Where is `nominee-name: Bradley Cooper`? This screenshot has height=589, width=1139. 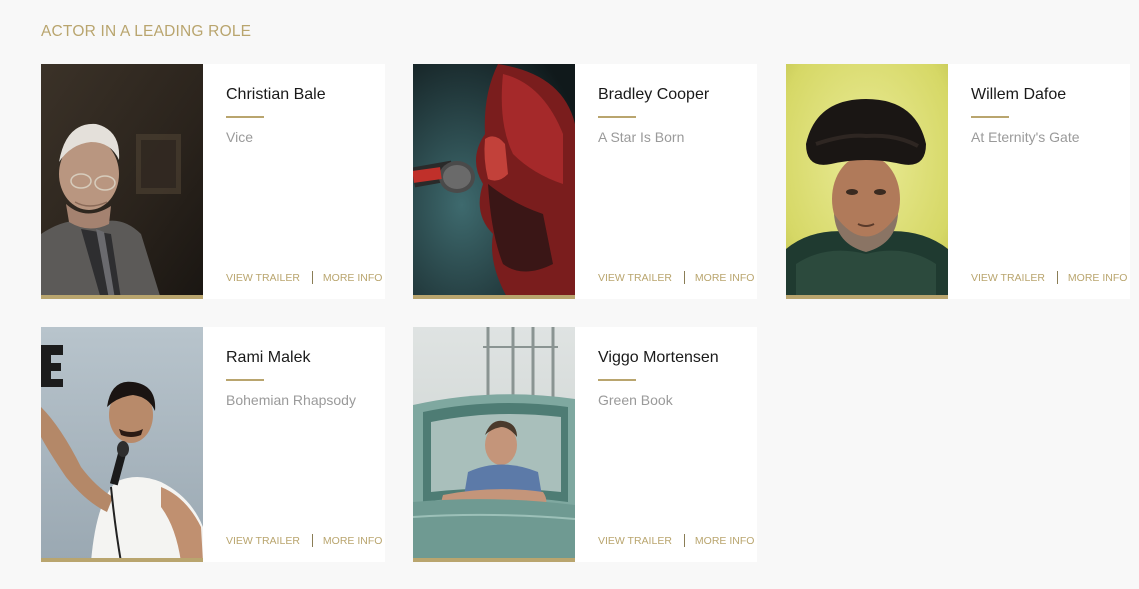 nominee-name: Bradley Cooper is located at coordinates (653, 95).